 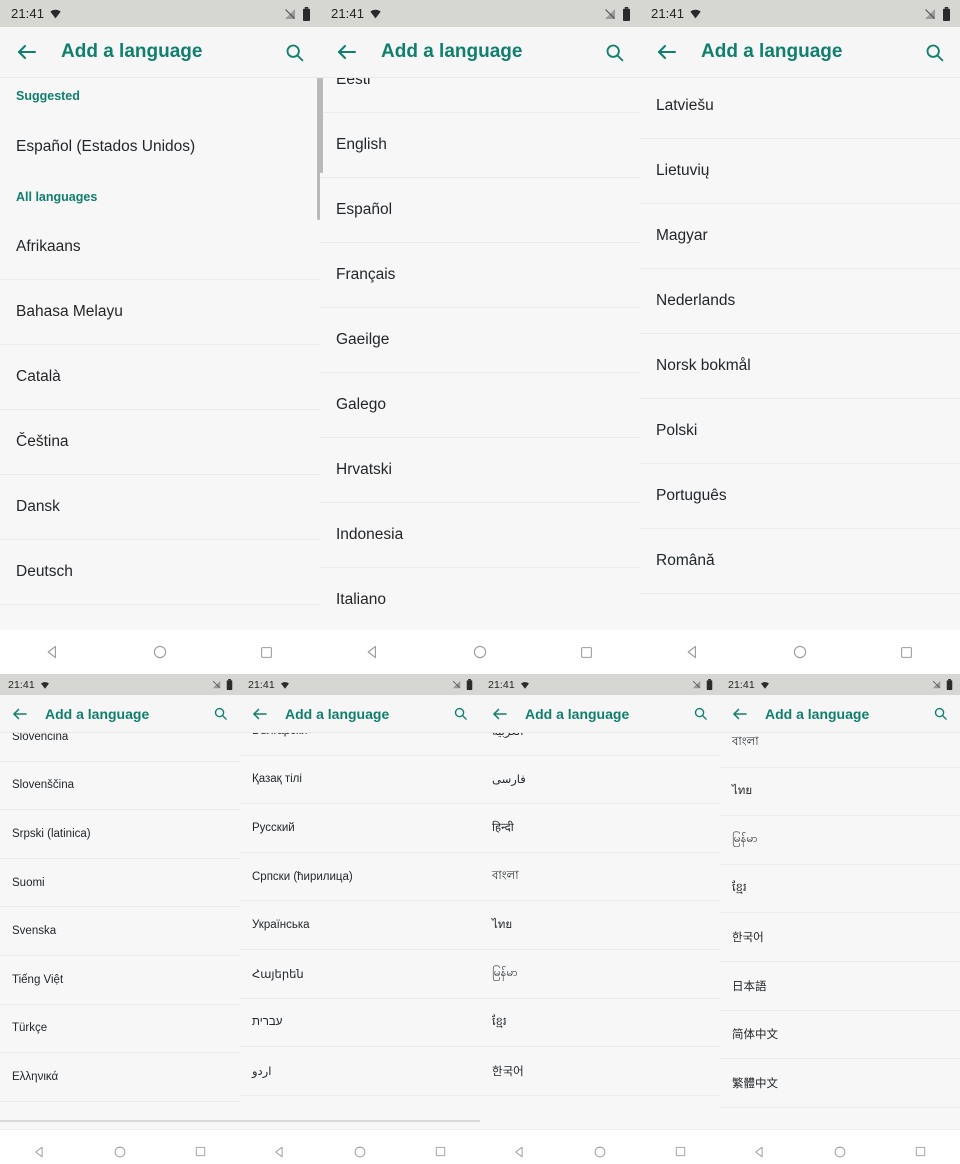 I want to click on list-item: Lietuvių, so click(x=800, y=171).